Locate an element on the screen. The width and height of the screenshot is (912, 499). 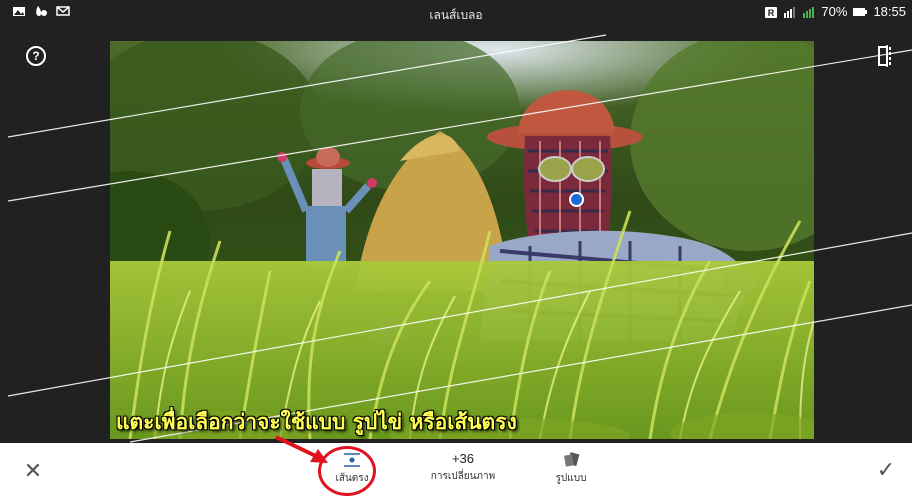
style-label: รูปแบบ is located at coordinates (571, 478).